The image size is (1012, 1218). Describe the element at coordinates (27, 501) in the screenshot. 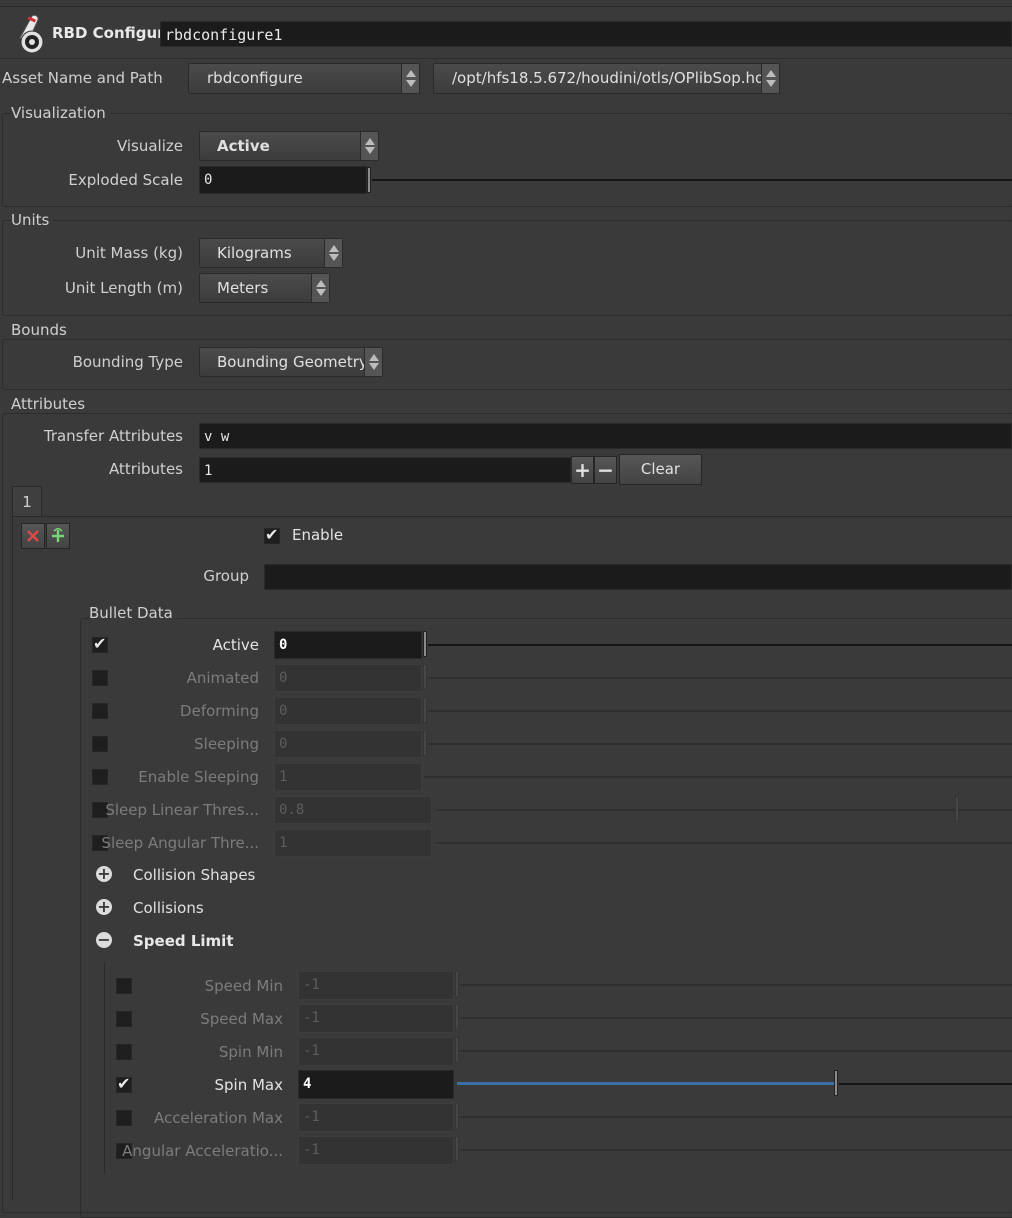

I see `tab-1: 1` at that location.